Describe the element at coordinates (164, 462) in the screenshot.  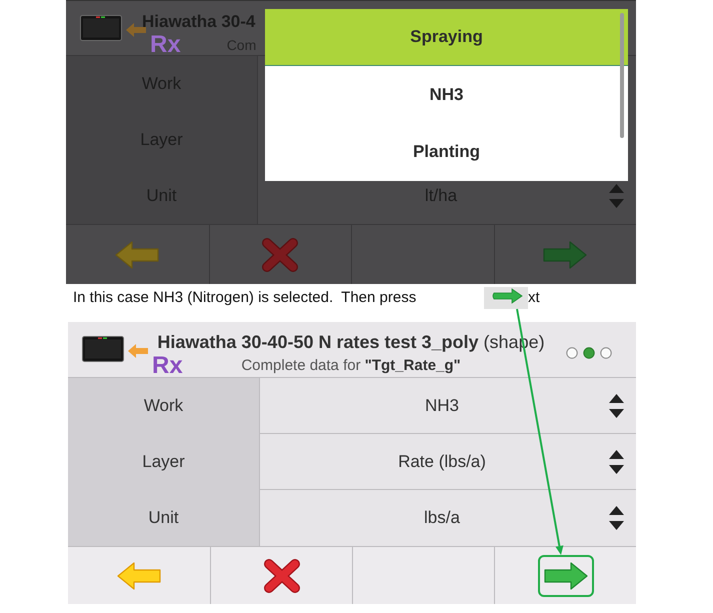
I see `field-label: Layer` at that location.